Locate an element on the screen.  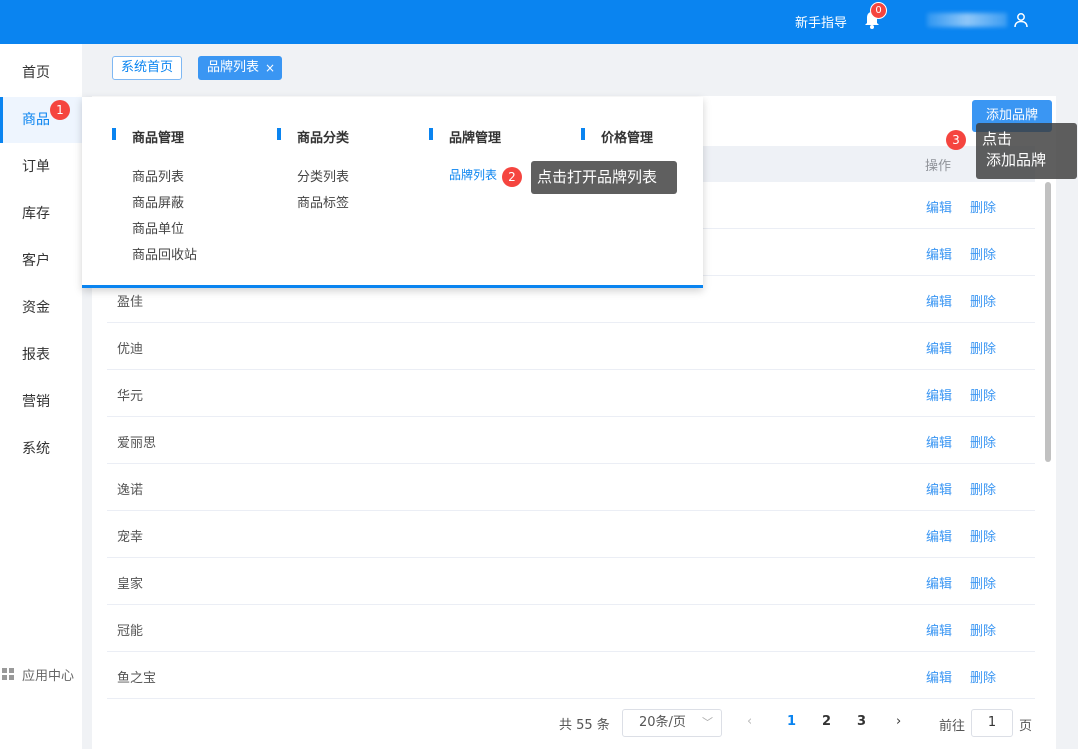
tag-brand-list: 品牌列表 × is located at coordinates (240, 68).